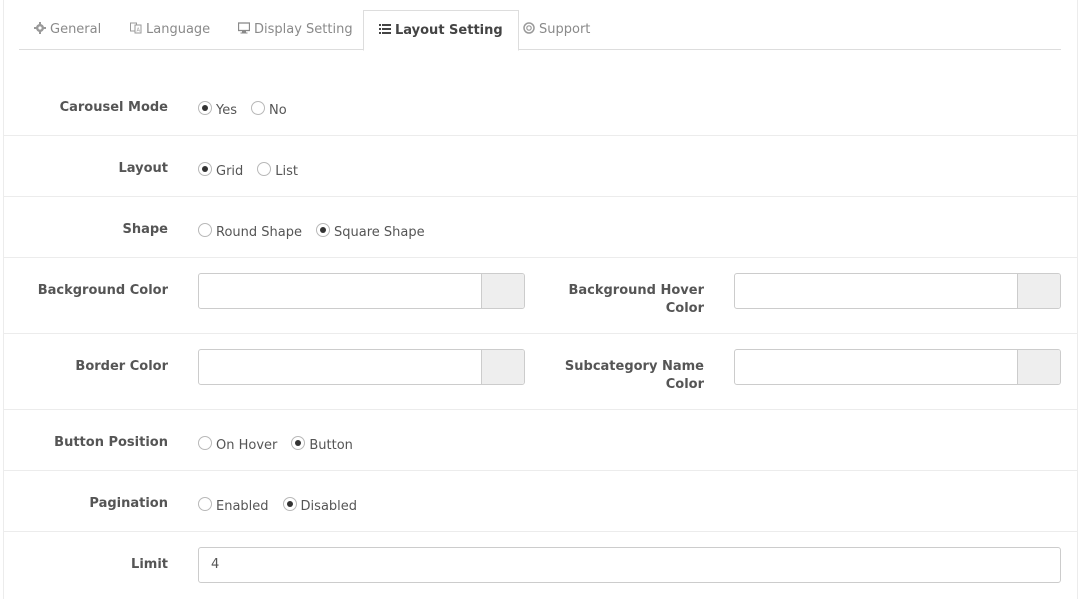 This screenshot has height=599, width=1081. I want to click on carousel-mode-options: Yes No, so click(249, 109).